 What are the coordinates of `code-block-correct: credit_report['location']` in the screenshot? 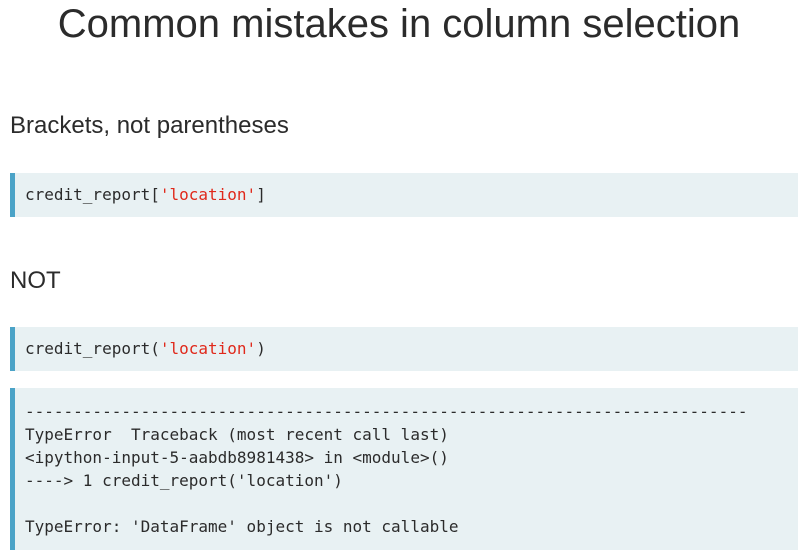 It's located at (404, 195).